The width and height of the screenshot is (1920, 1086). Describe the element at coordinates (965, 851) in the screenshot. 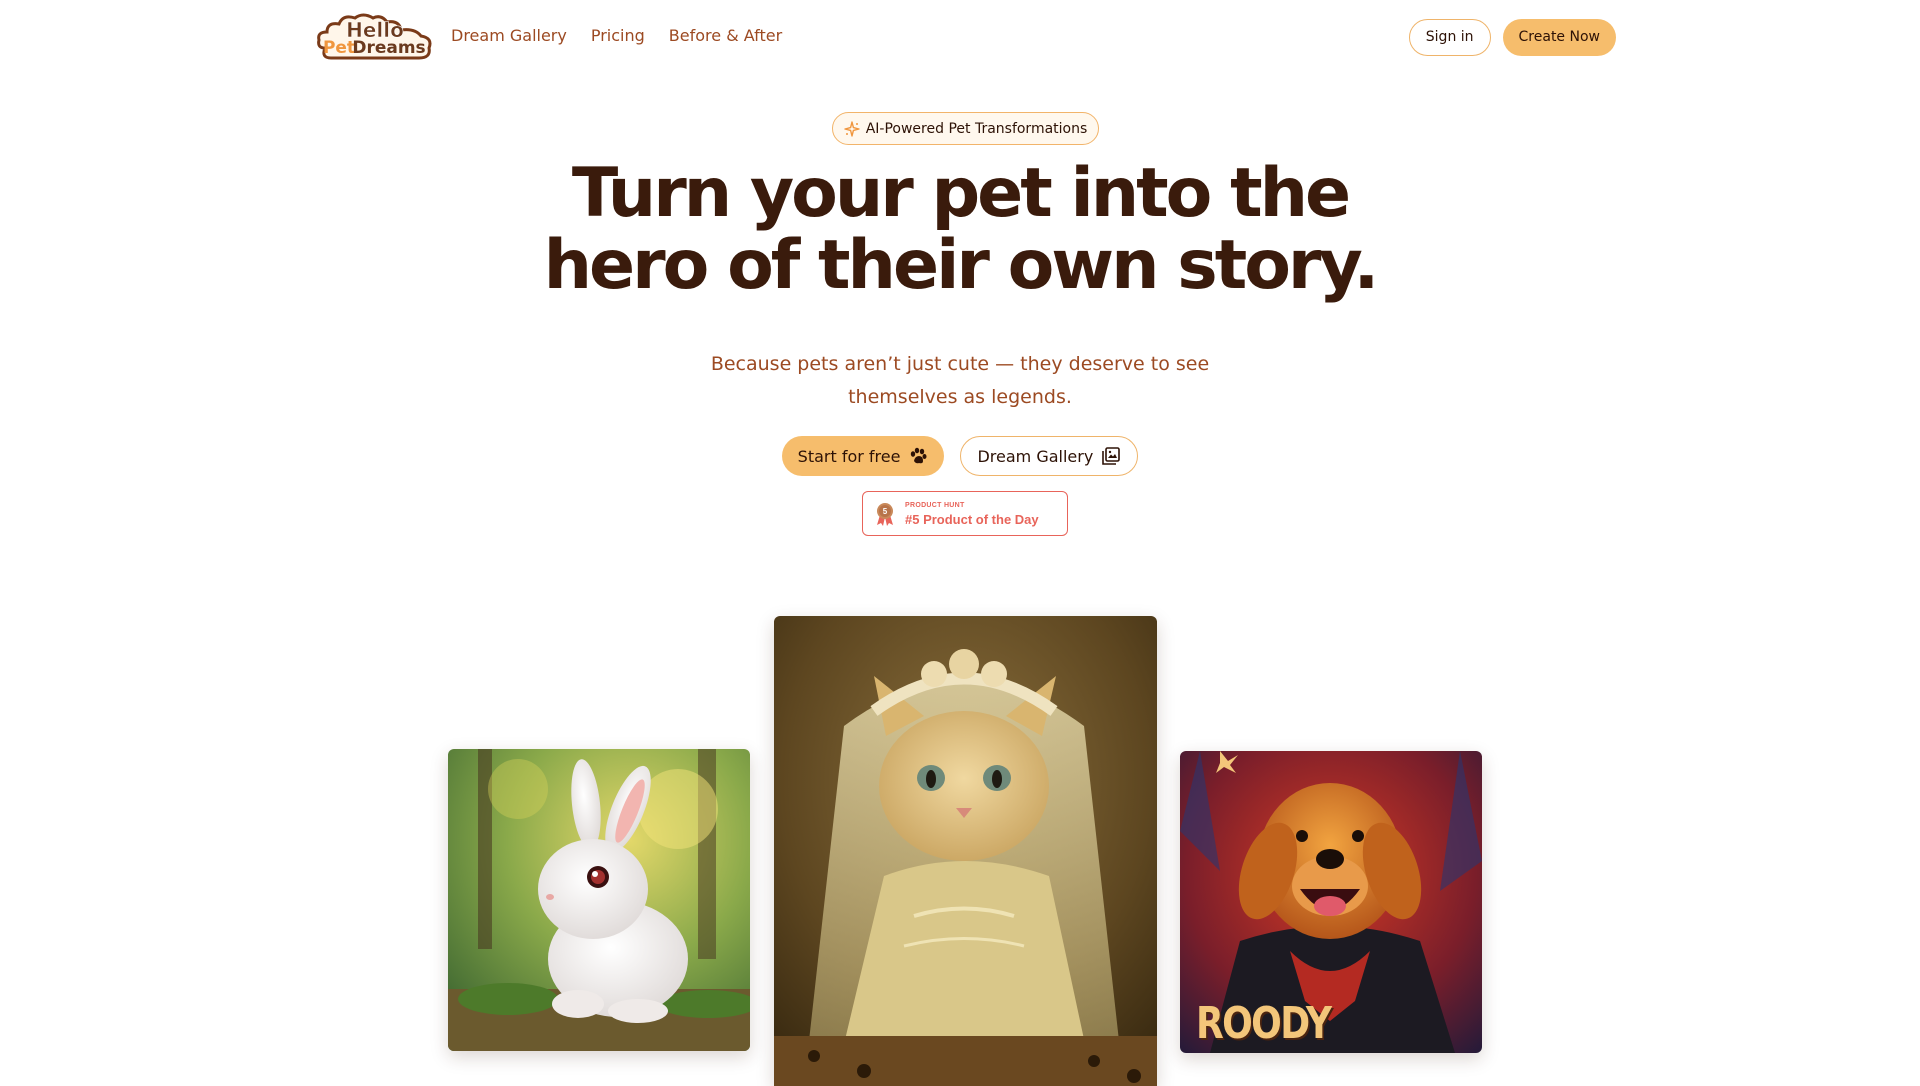

I see `bride-cat-painting` at that location.